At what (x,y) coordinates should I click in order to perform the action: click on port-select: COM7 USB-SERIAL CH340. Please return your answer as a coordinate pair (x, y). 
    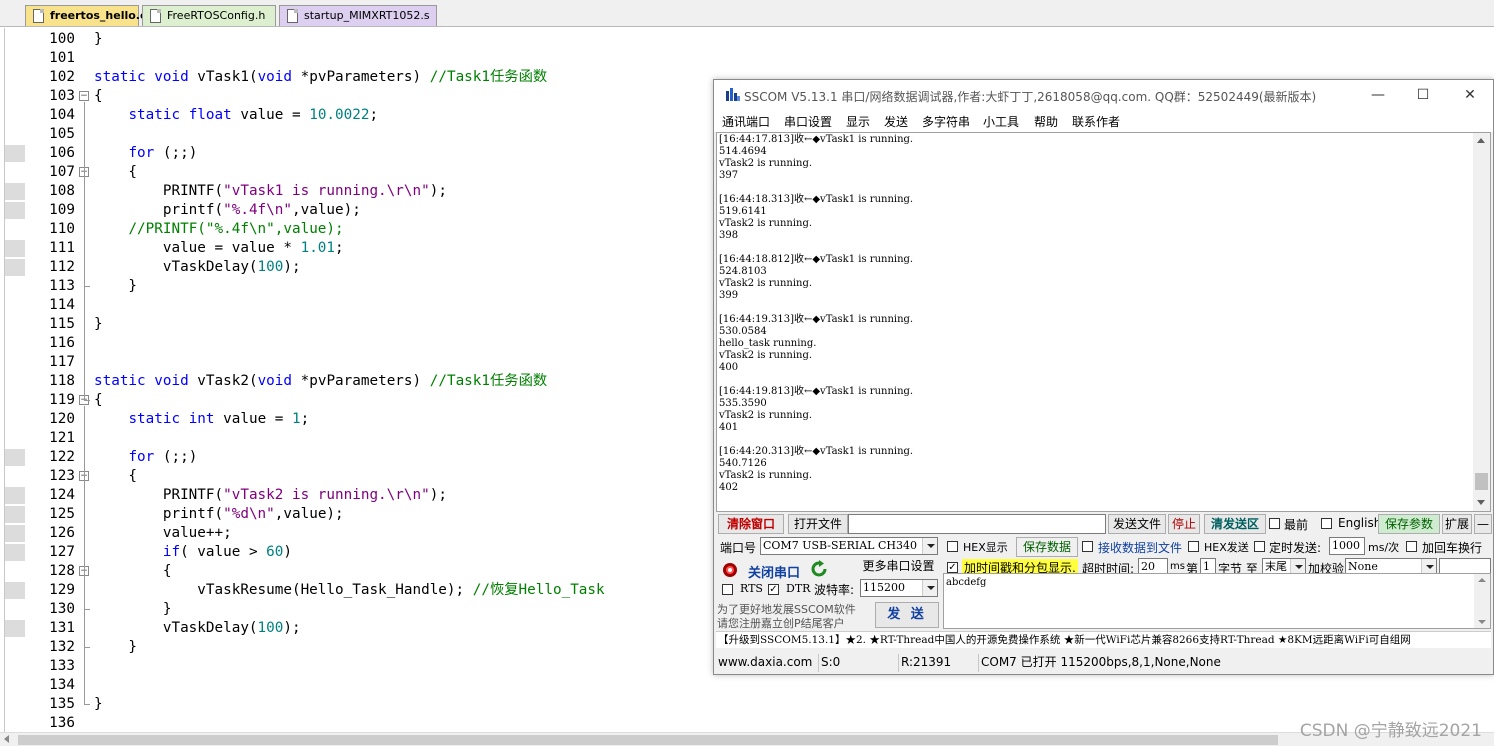
    Looking at the image, I should click on (849, 546).